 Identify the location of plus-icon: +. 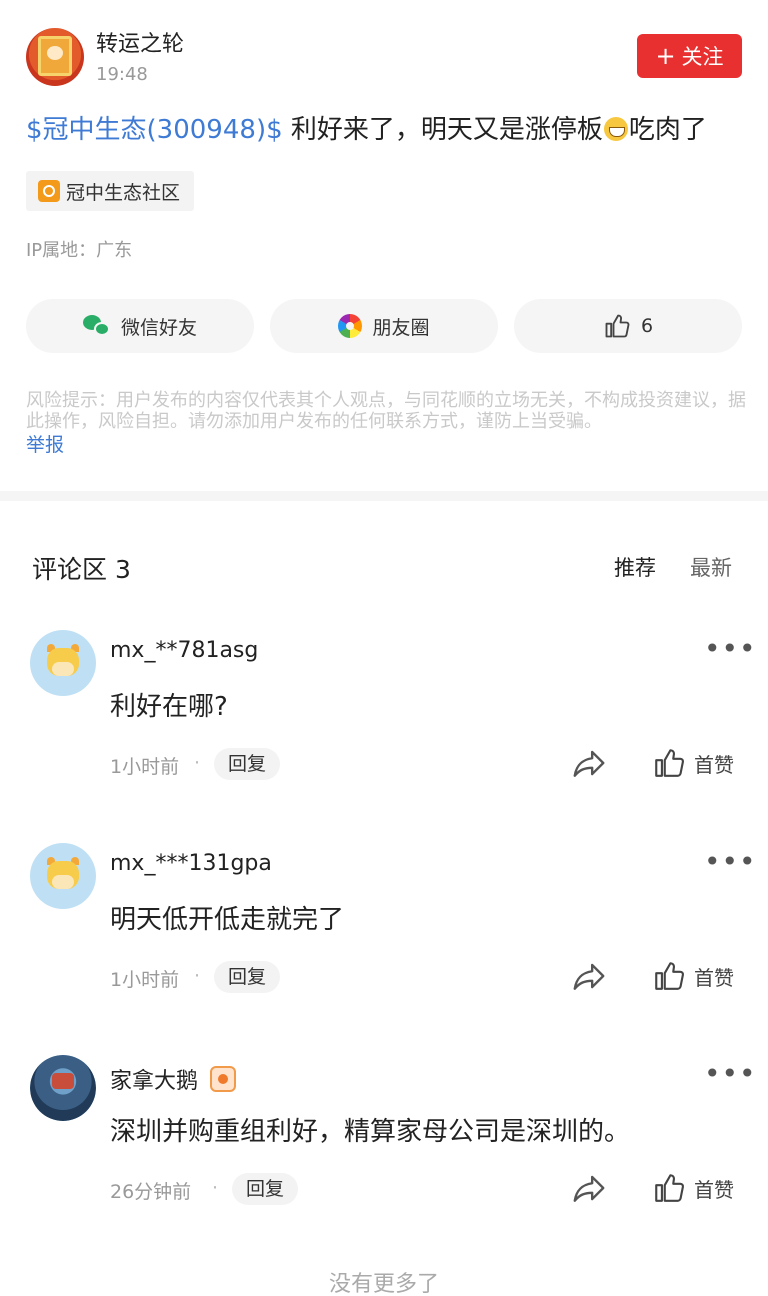
(665, 56).